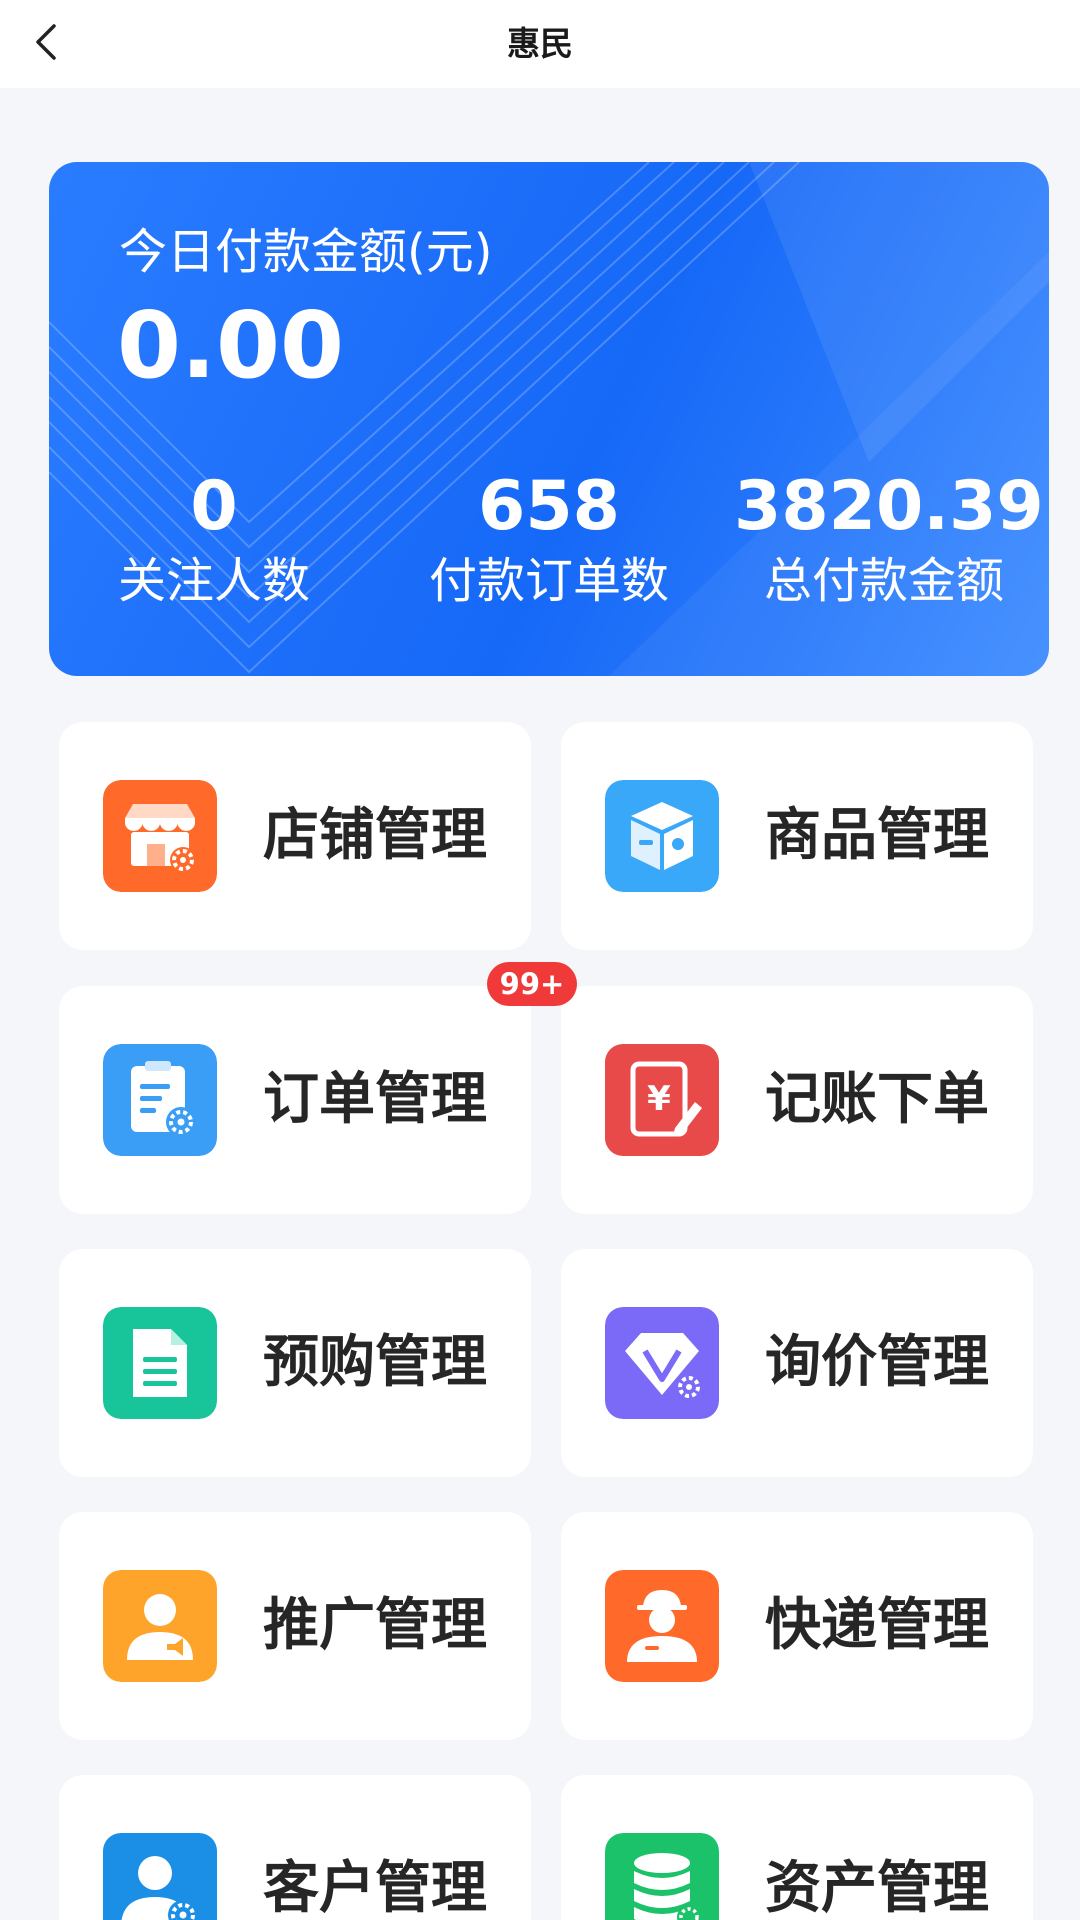  What do you see at coordinates (877, 1099) in the screenshot?
I see `menu-bookkeeping-order-label: 记账下单` at bounding box center [877, 1099].